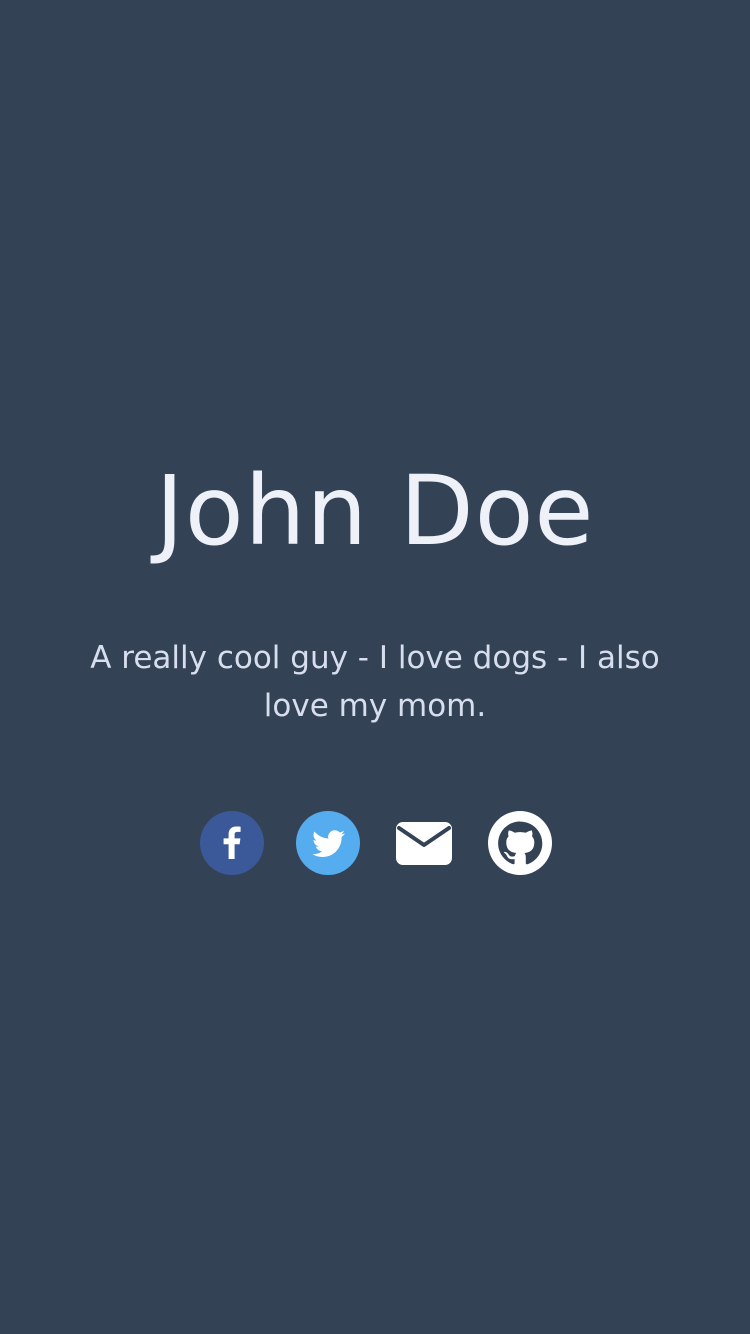  I want to click on github-icon, so click(520, 843).